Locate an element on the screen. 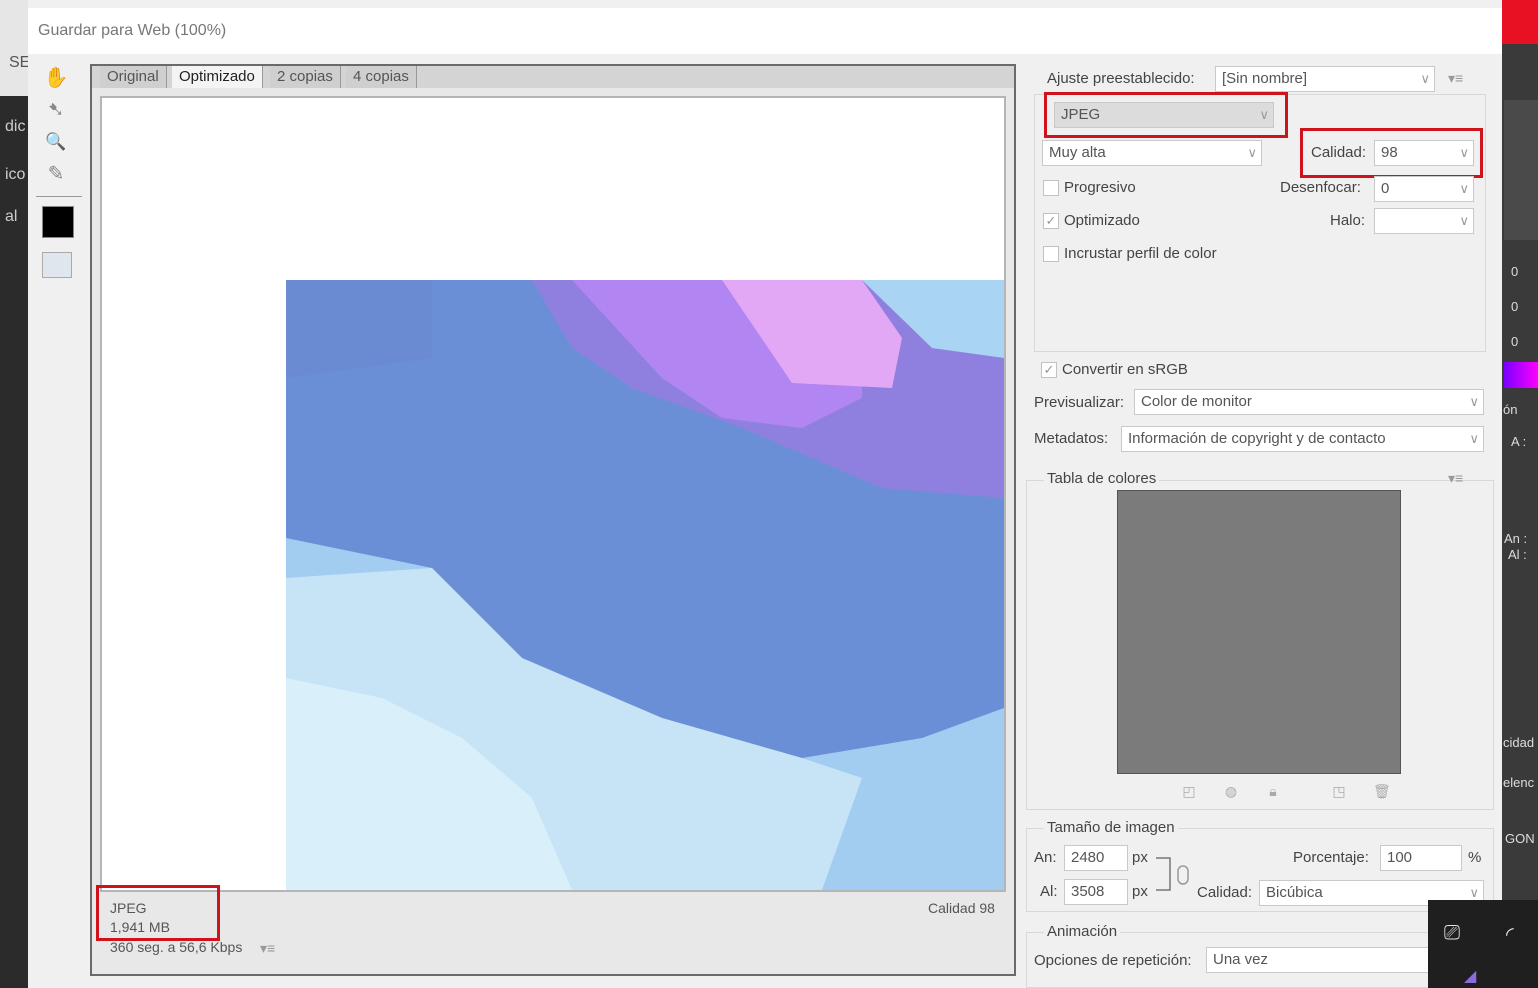 The width and height of the screenshot is (1538, 988). background-app-label: ico is located at coordinates (15, 174).